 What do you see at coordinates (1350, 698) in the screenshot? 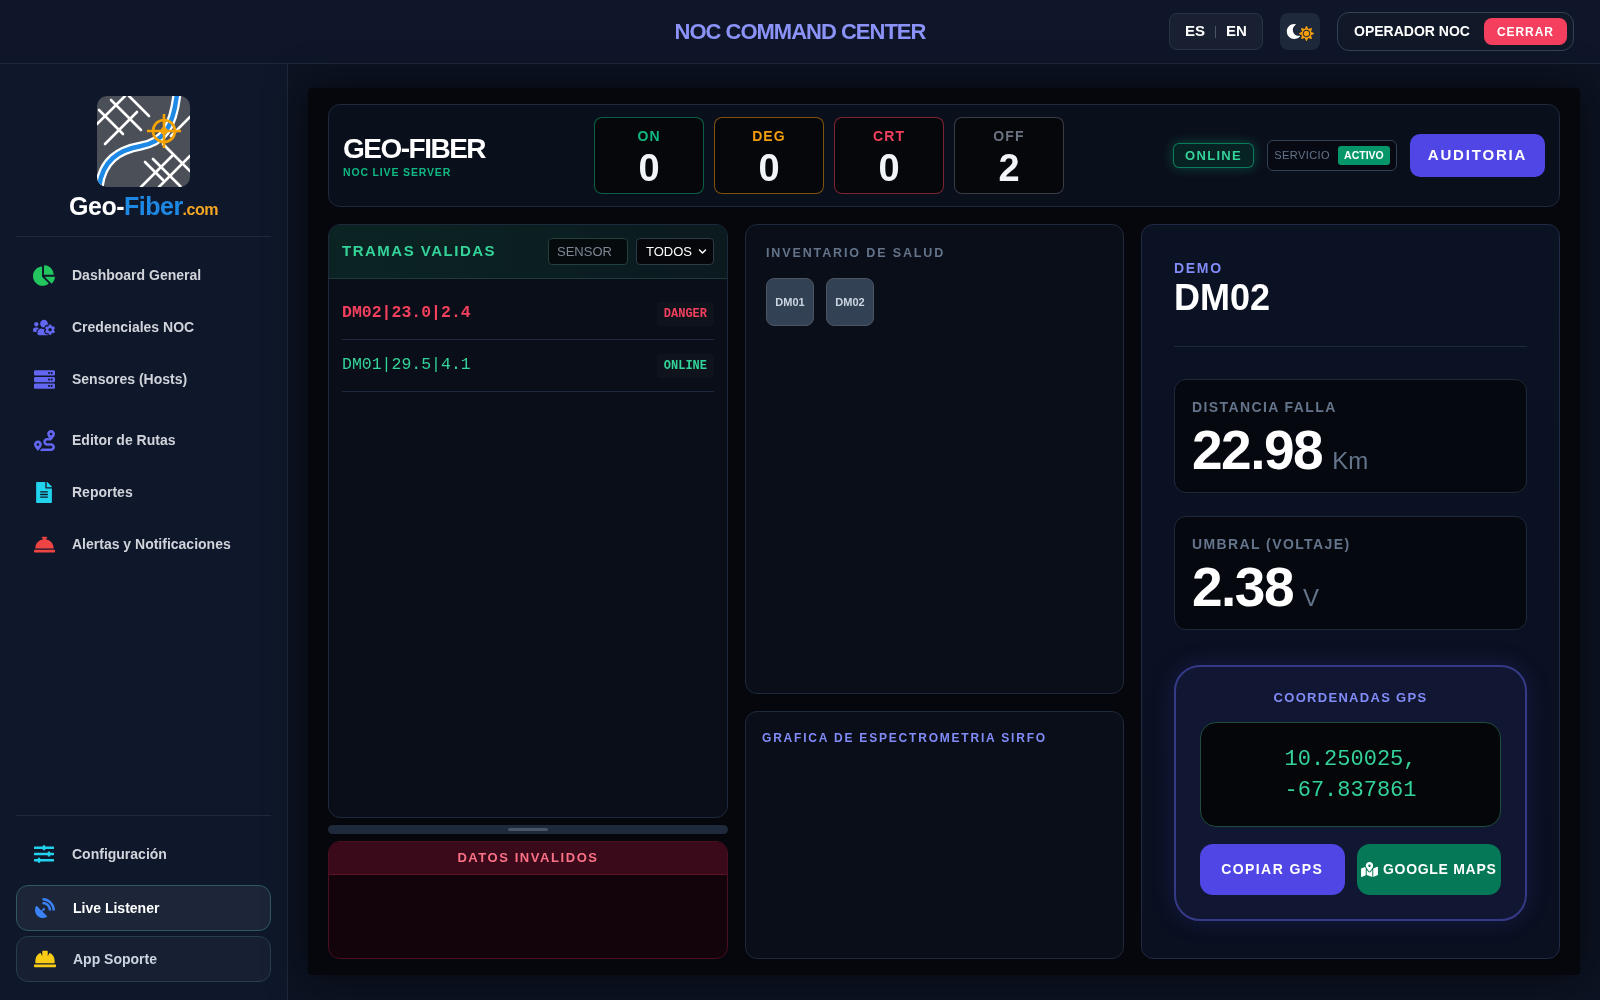
I see `gps-title: COORDENADAS GPS` at bounding box center [1350, 698].